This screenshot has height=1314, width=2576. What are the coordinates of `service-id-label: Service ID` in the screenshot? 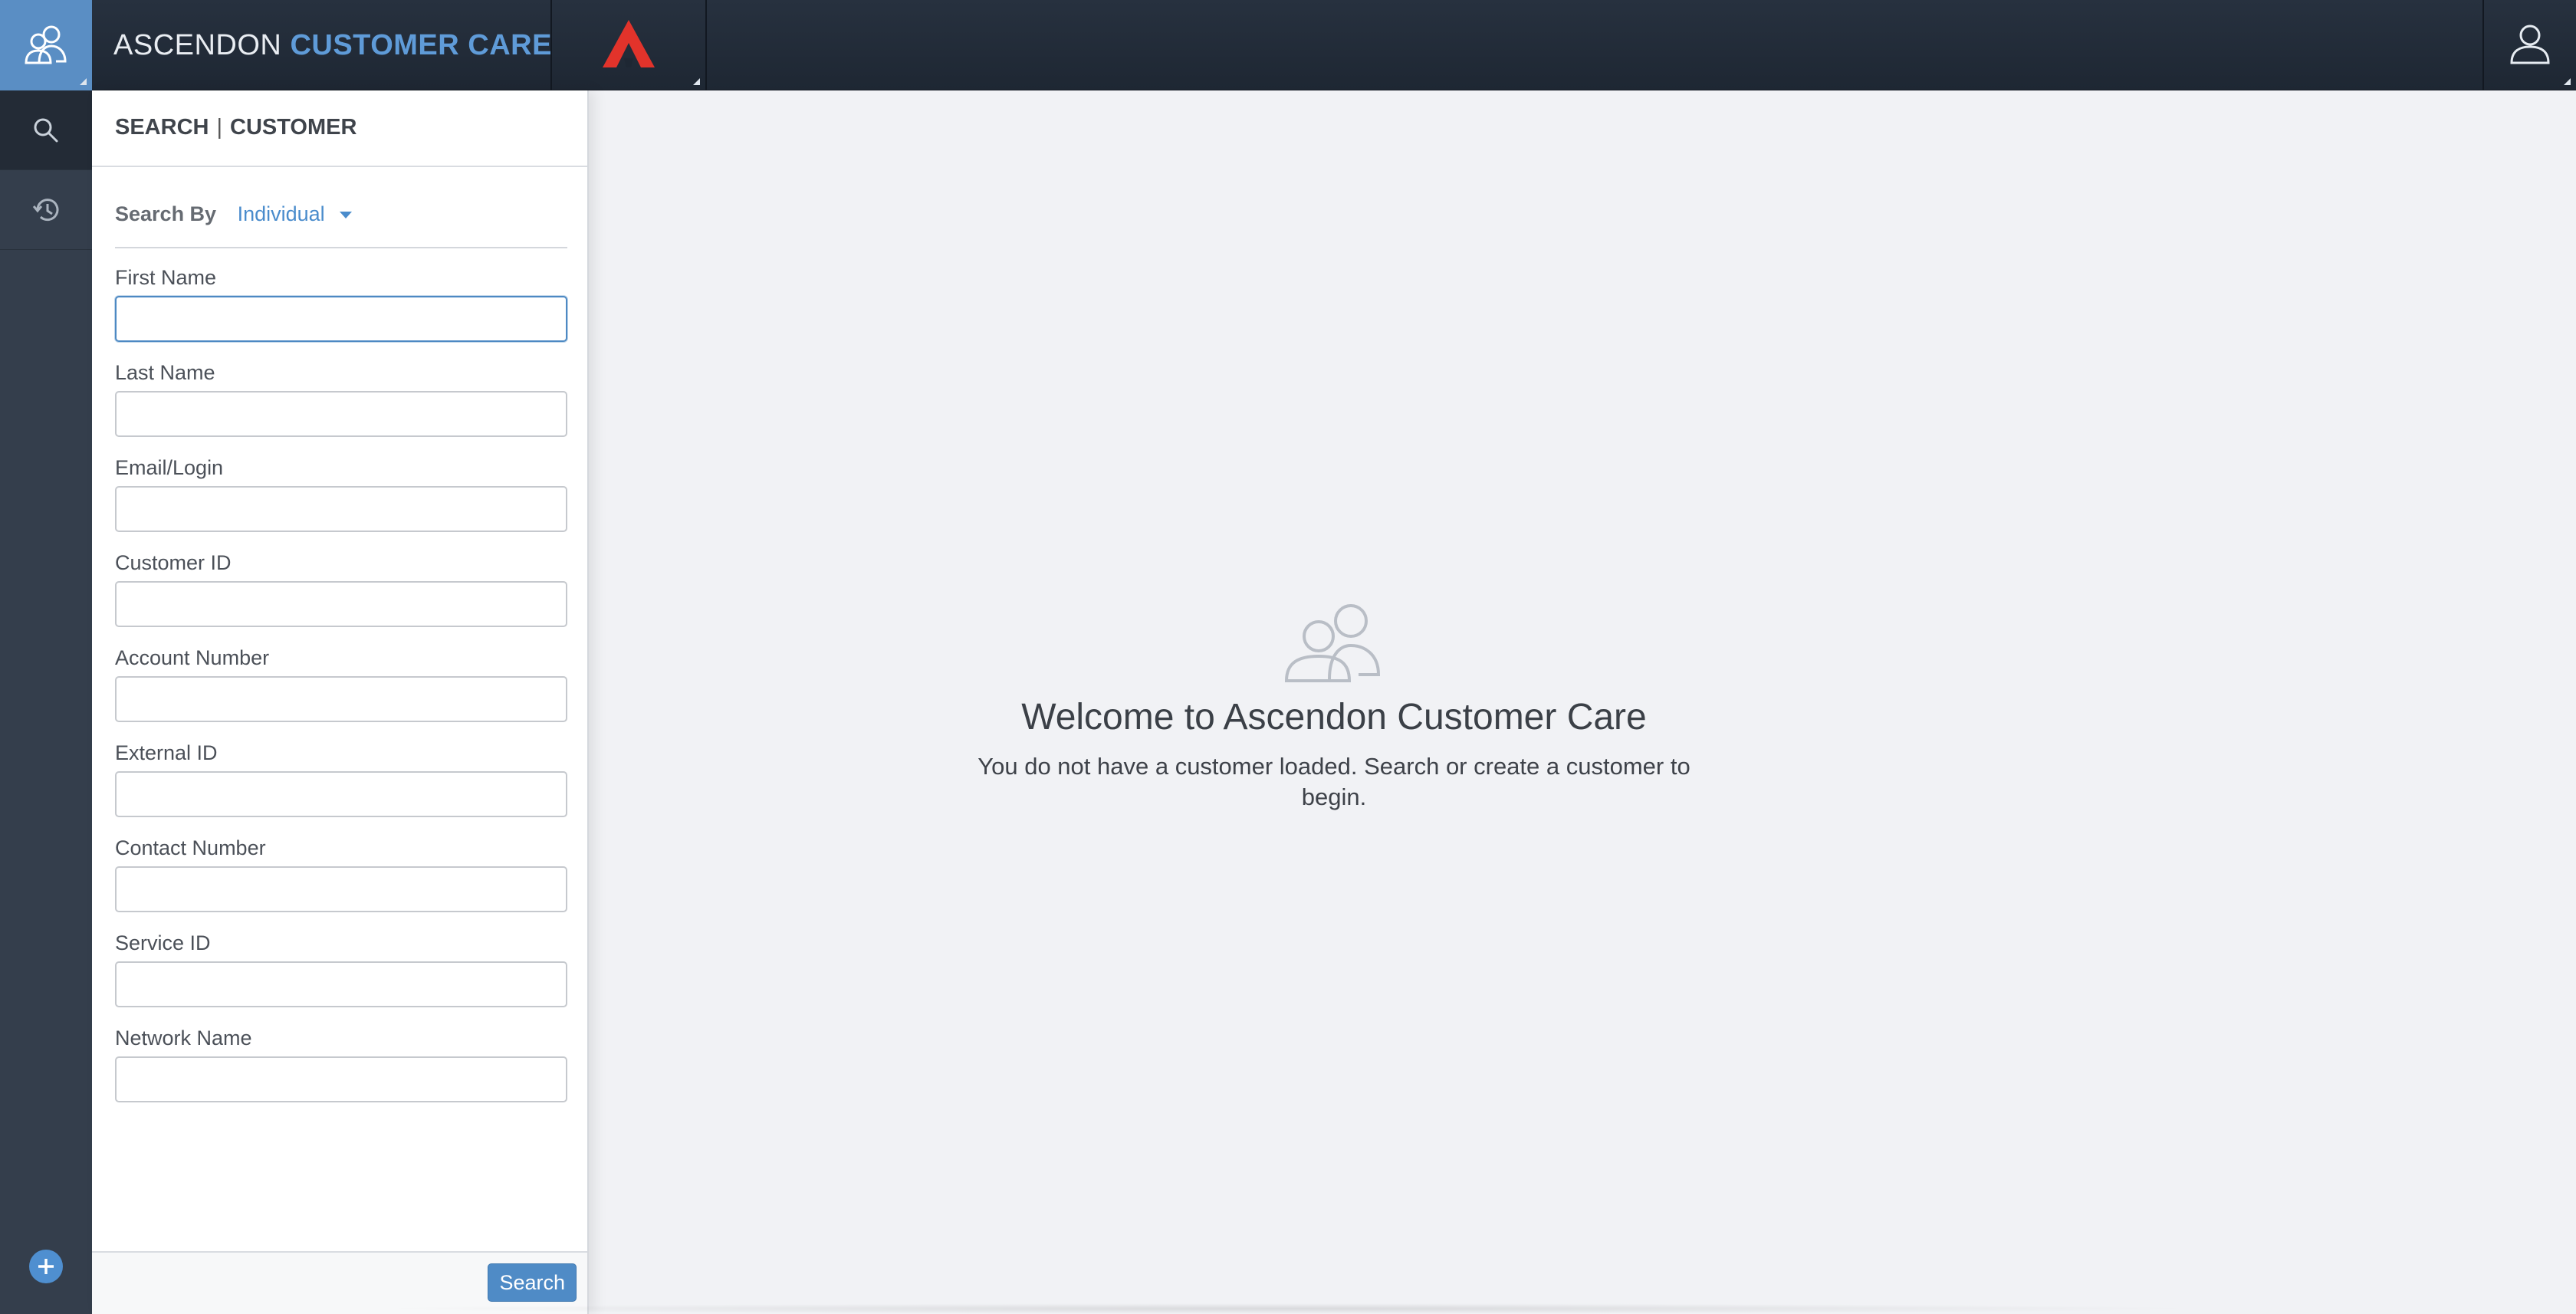 It's located at (163, 942).